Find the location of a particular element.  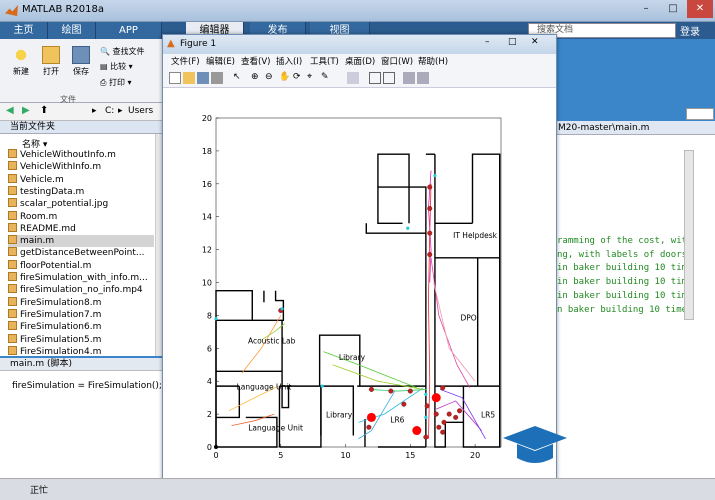

data-cursor-icon: ⌖ is located at coordinates (313, 78).